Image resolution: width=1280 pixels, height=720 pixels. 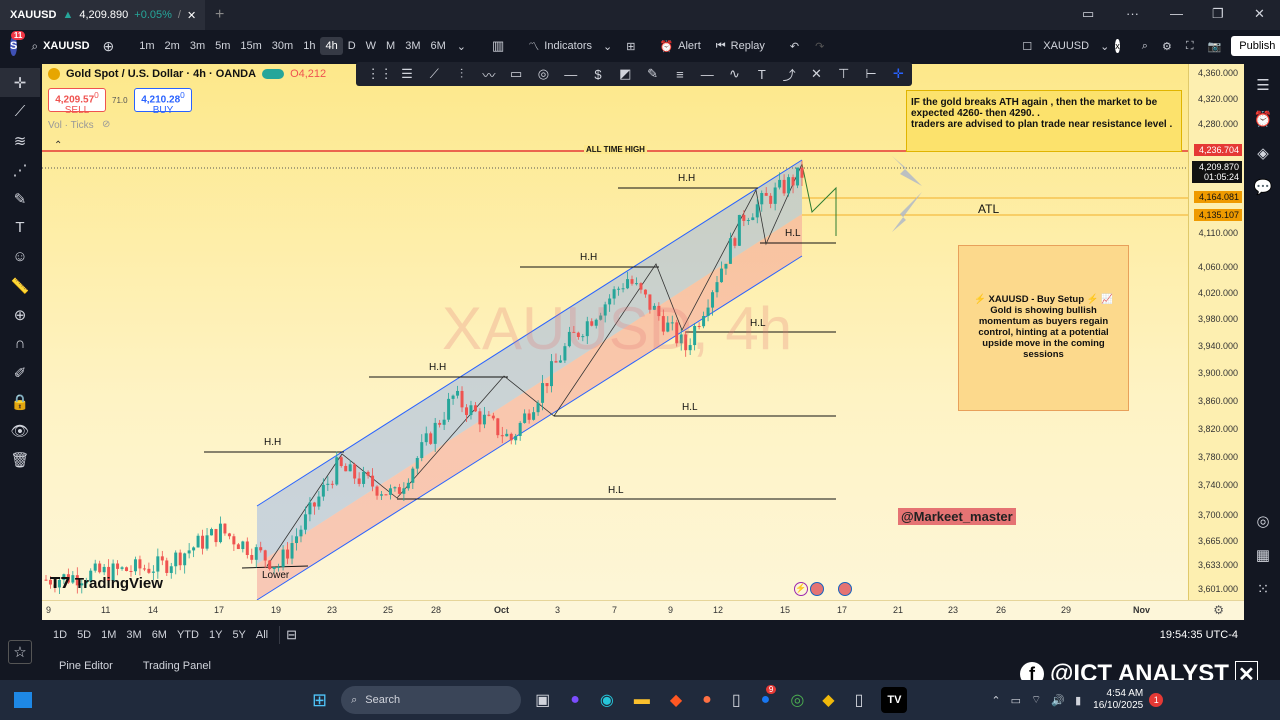 What do you see at coordinates (643, 610) in the screenshot?
I see `time-axis: ⚙ 9 11 14 17 19 23 25 28 Oct 3 7 9 12 15 17 21 23 26 29 Nov` at bounding box center [643, 610].